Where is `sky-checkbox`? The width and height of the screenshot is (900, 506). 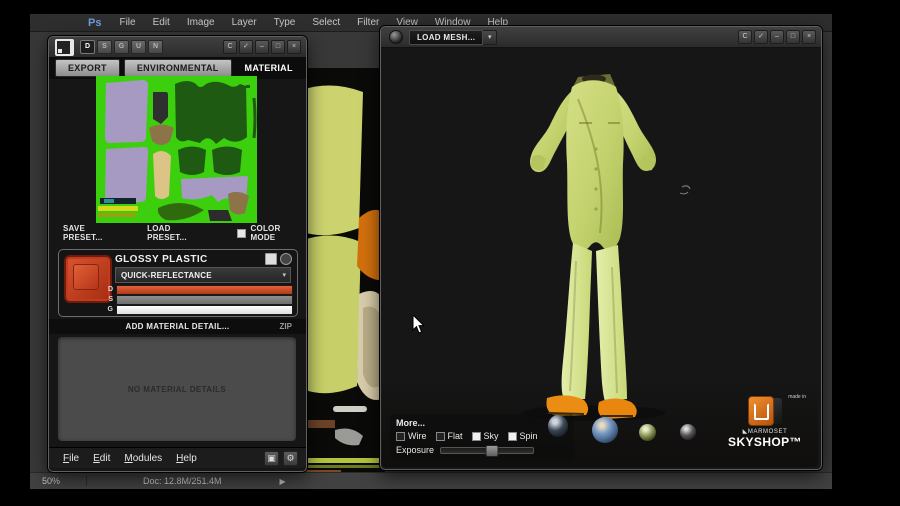
sky-checkbox is located at coordinates (476, 436).